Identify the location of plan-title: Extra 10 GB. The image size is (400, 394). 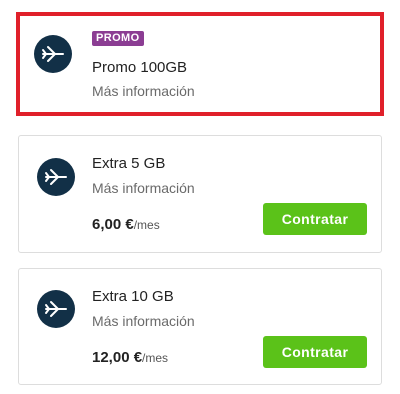
(133, 296).